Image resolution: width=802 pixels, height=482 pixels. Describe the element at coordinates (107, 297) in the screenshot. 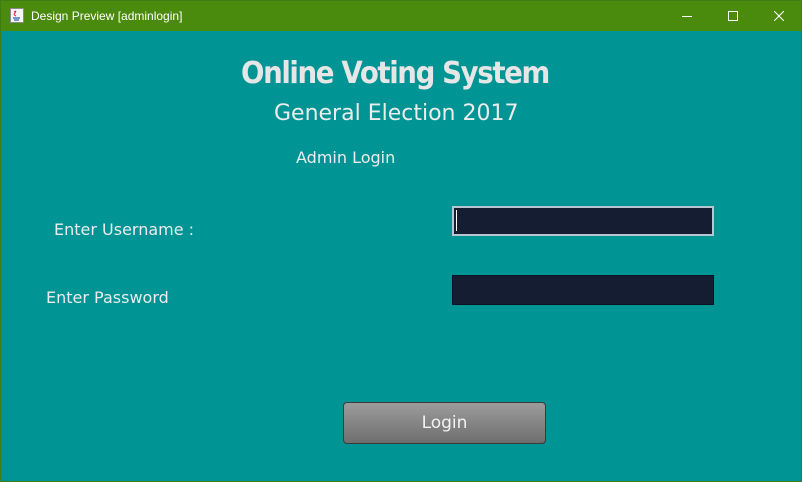

I see `password-label: Enter Password` at that location.